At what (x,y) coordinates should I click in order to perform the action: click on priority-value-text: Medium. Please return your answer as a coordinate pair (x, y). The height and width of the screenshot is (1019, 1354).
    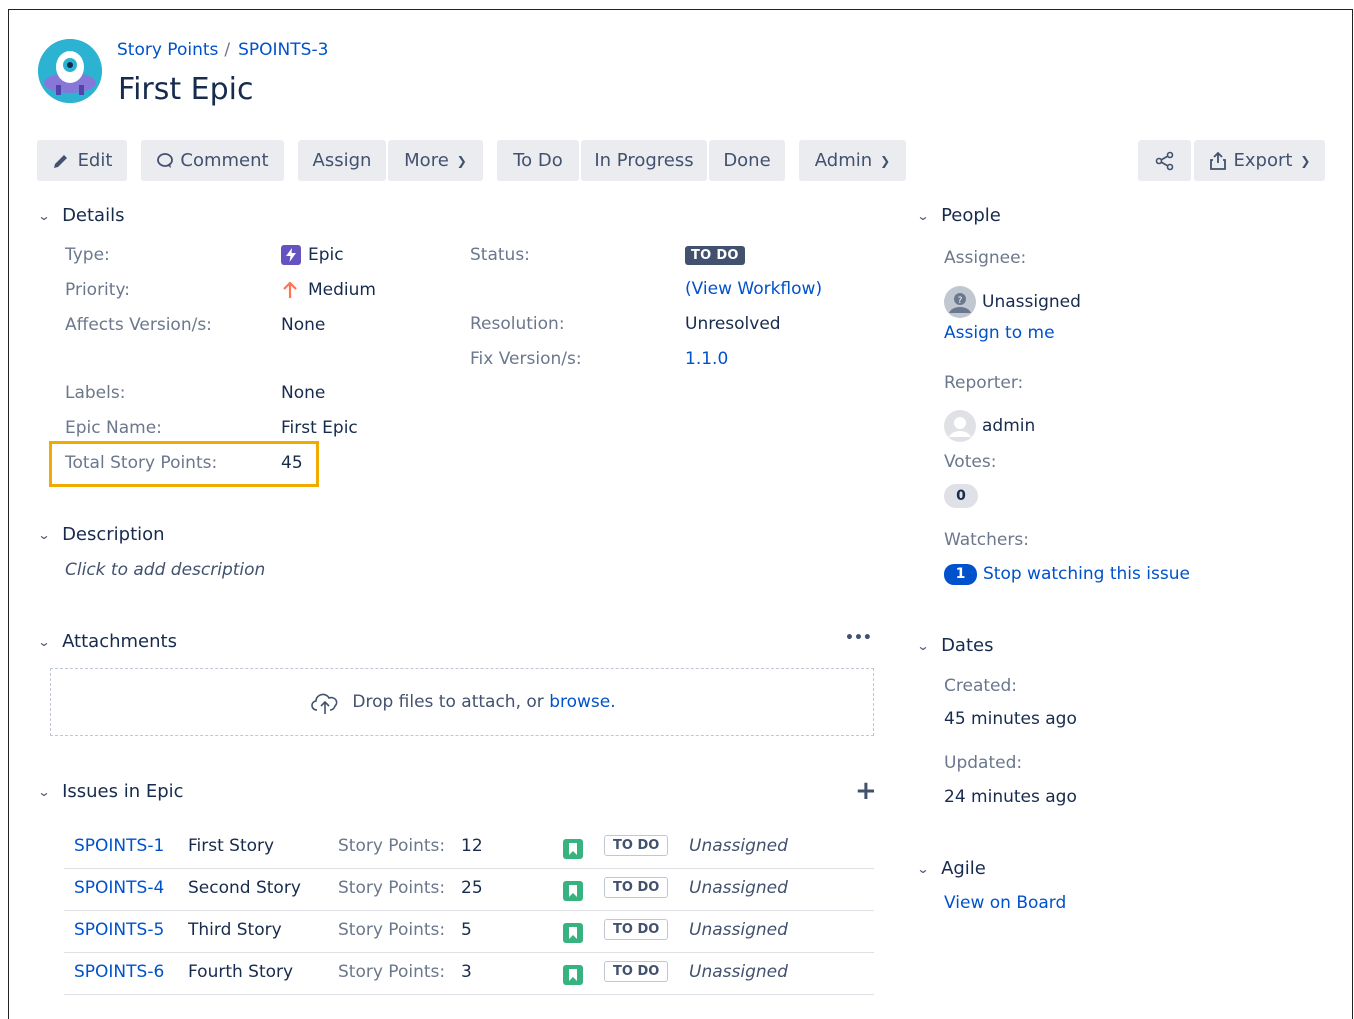
    Looking at the image, I should click on (342, 290).